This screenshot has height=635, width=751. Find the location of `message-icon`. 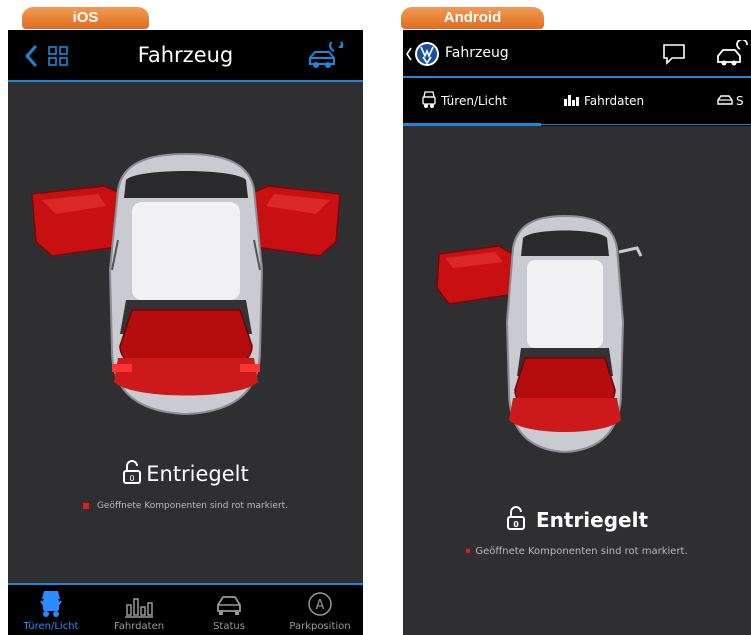

message-icon is located at coordinates (674, 54).